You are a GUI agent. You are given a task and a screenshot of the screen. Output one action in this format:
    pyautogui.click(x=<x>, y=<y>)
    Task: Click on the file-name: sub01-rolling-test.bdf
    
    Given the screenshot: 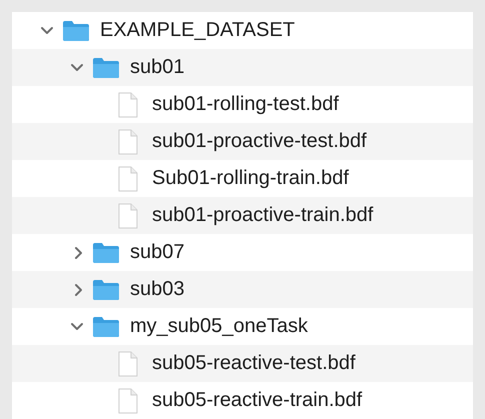 What is the action you would take?
    pyautogui.click(x=245, y=104)
    